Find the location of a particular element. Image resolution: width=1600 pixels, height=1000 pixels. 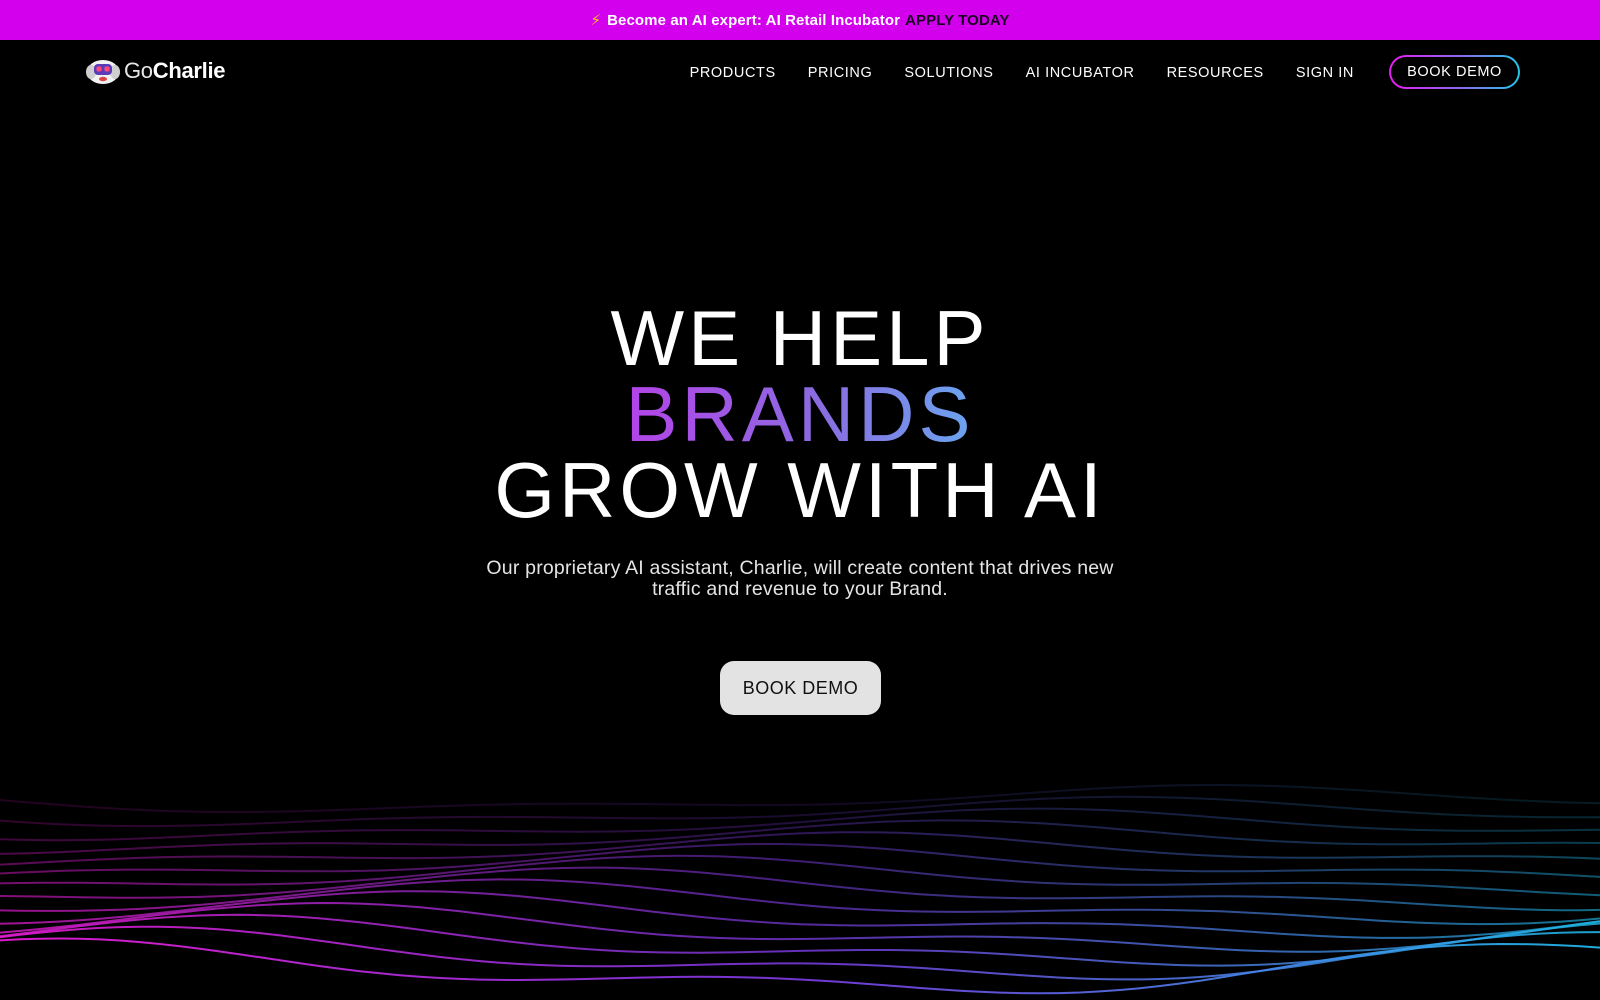

book-demo-nav-button: BOOK DEMO is located at coordinates (1454, 72).